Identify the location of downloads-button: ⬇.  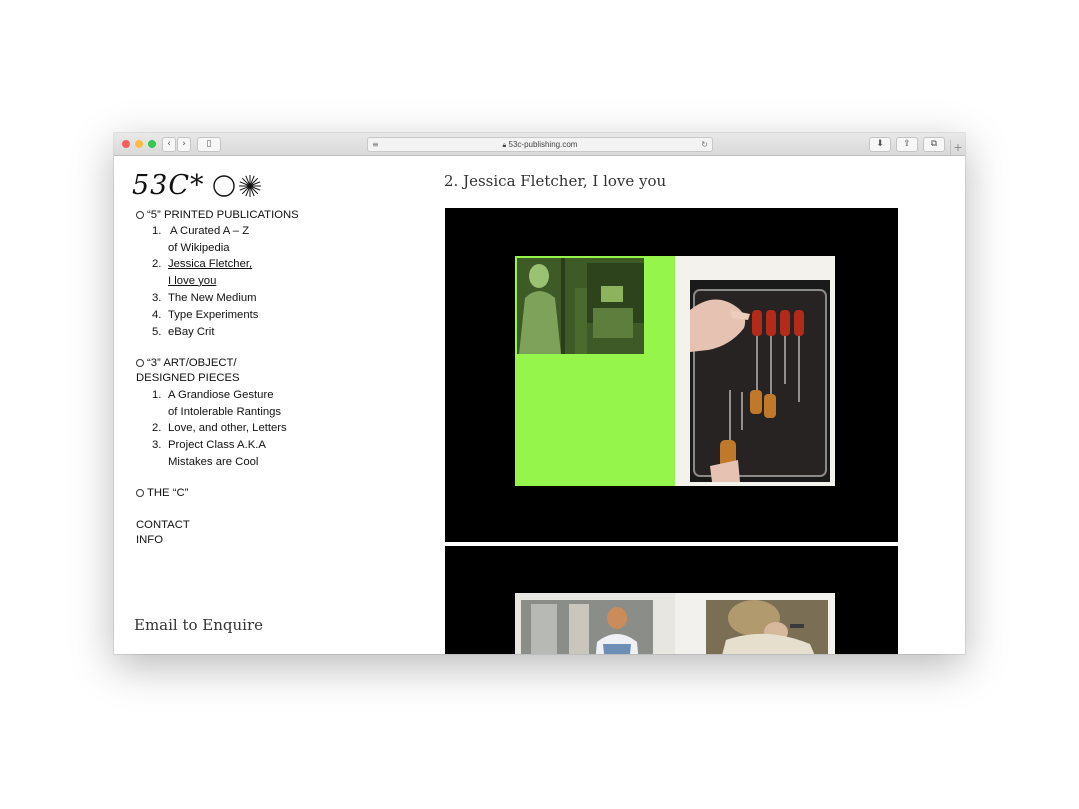
(880, 144).